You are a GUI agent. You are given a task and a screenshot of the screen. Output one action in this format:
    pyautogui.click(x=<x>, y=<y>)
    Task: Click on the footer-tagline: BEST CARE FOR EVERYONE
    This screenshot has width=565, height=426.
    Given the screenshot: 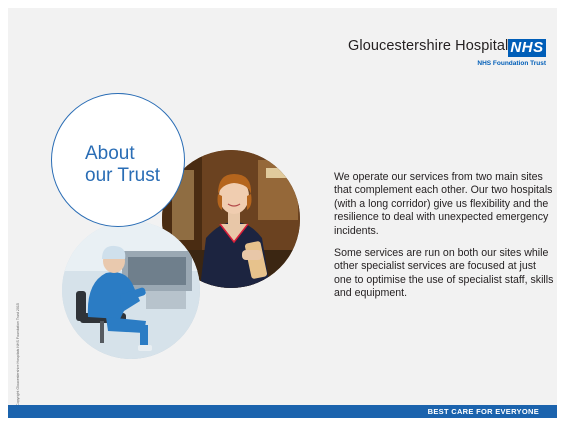 What is the action you would take?
    pyautogui.click(x=483, y=411)
    